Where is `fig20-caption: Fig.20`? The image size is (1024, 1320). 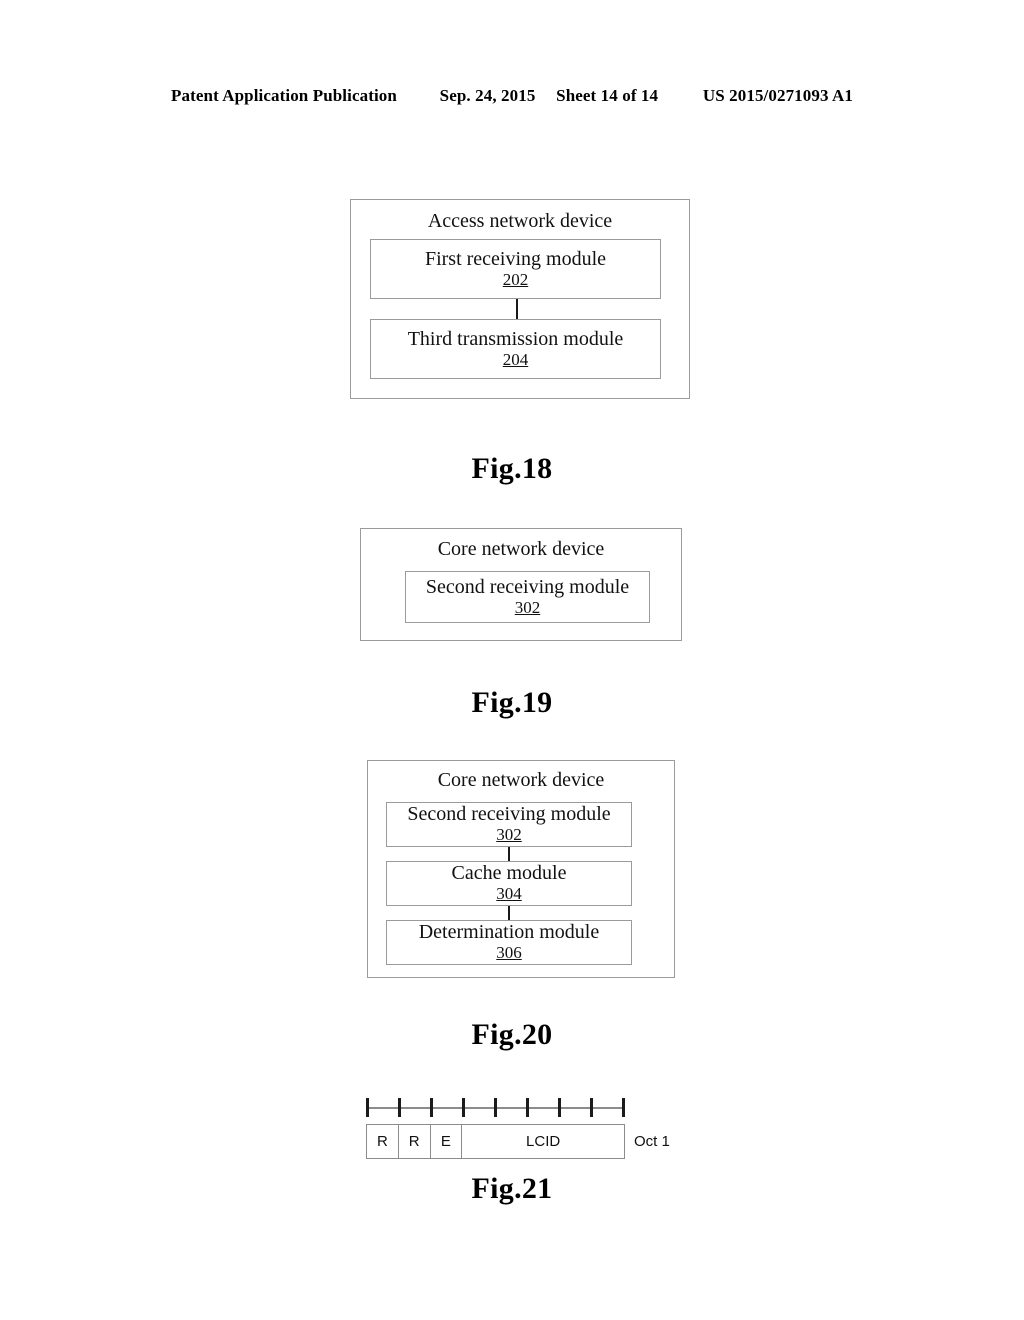 fig20-caption: Fig.20 is located at coordinates (512, 1034).